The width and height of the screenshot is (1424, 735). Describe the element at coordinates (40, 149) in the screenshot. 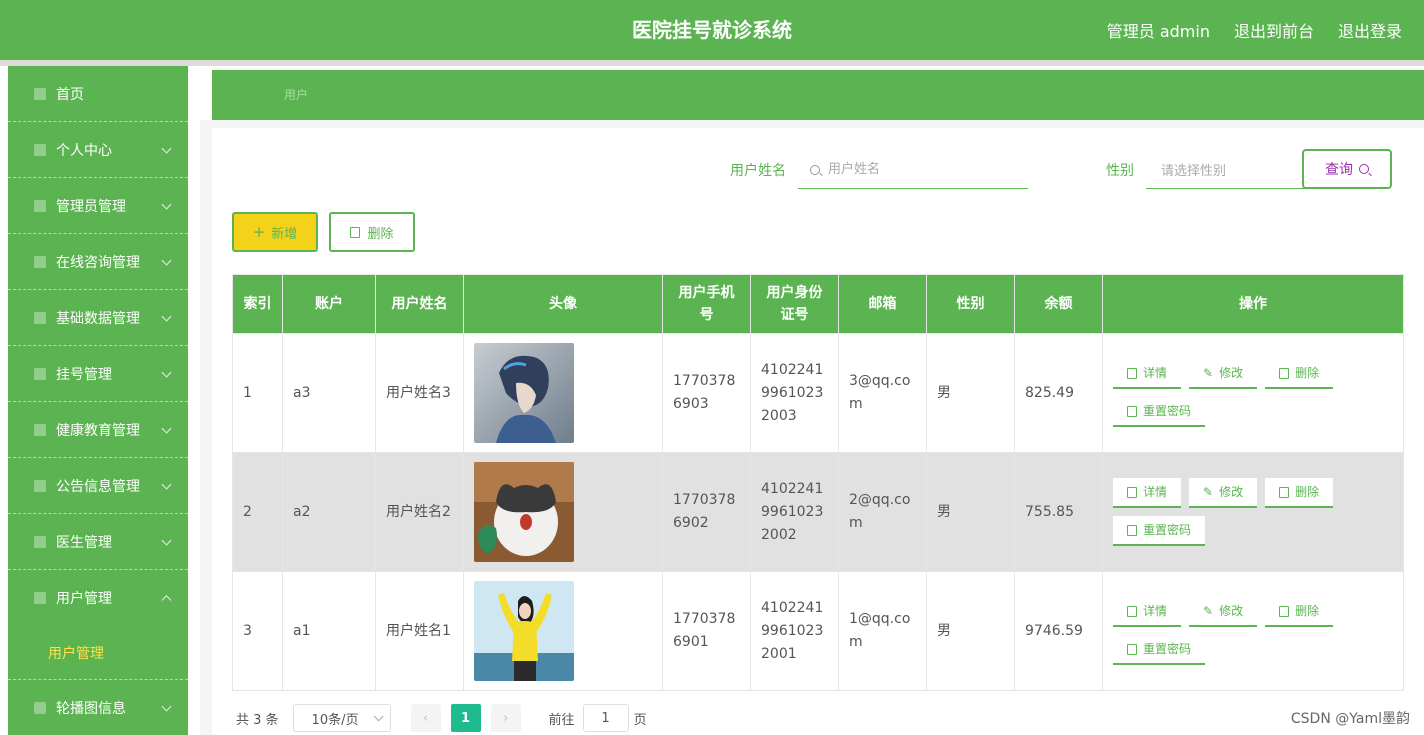

I see `user-icon` at that location.